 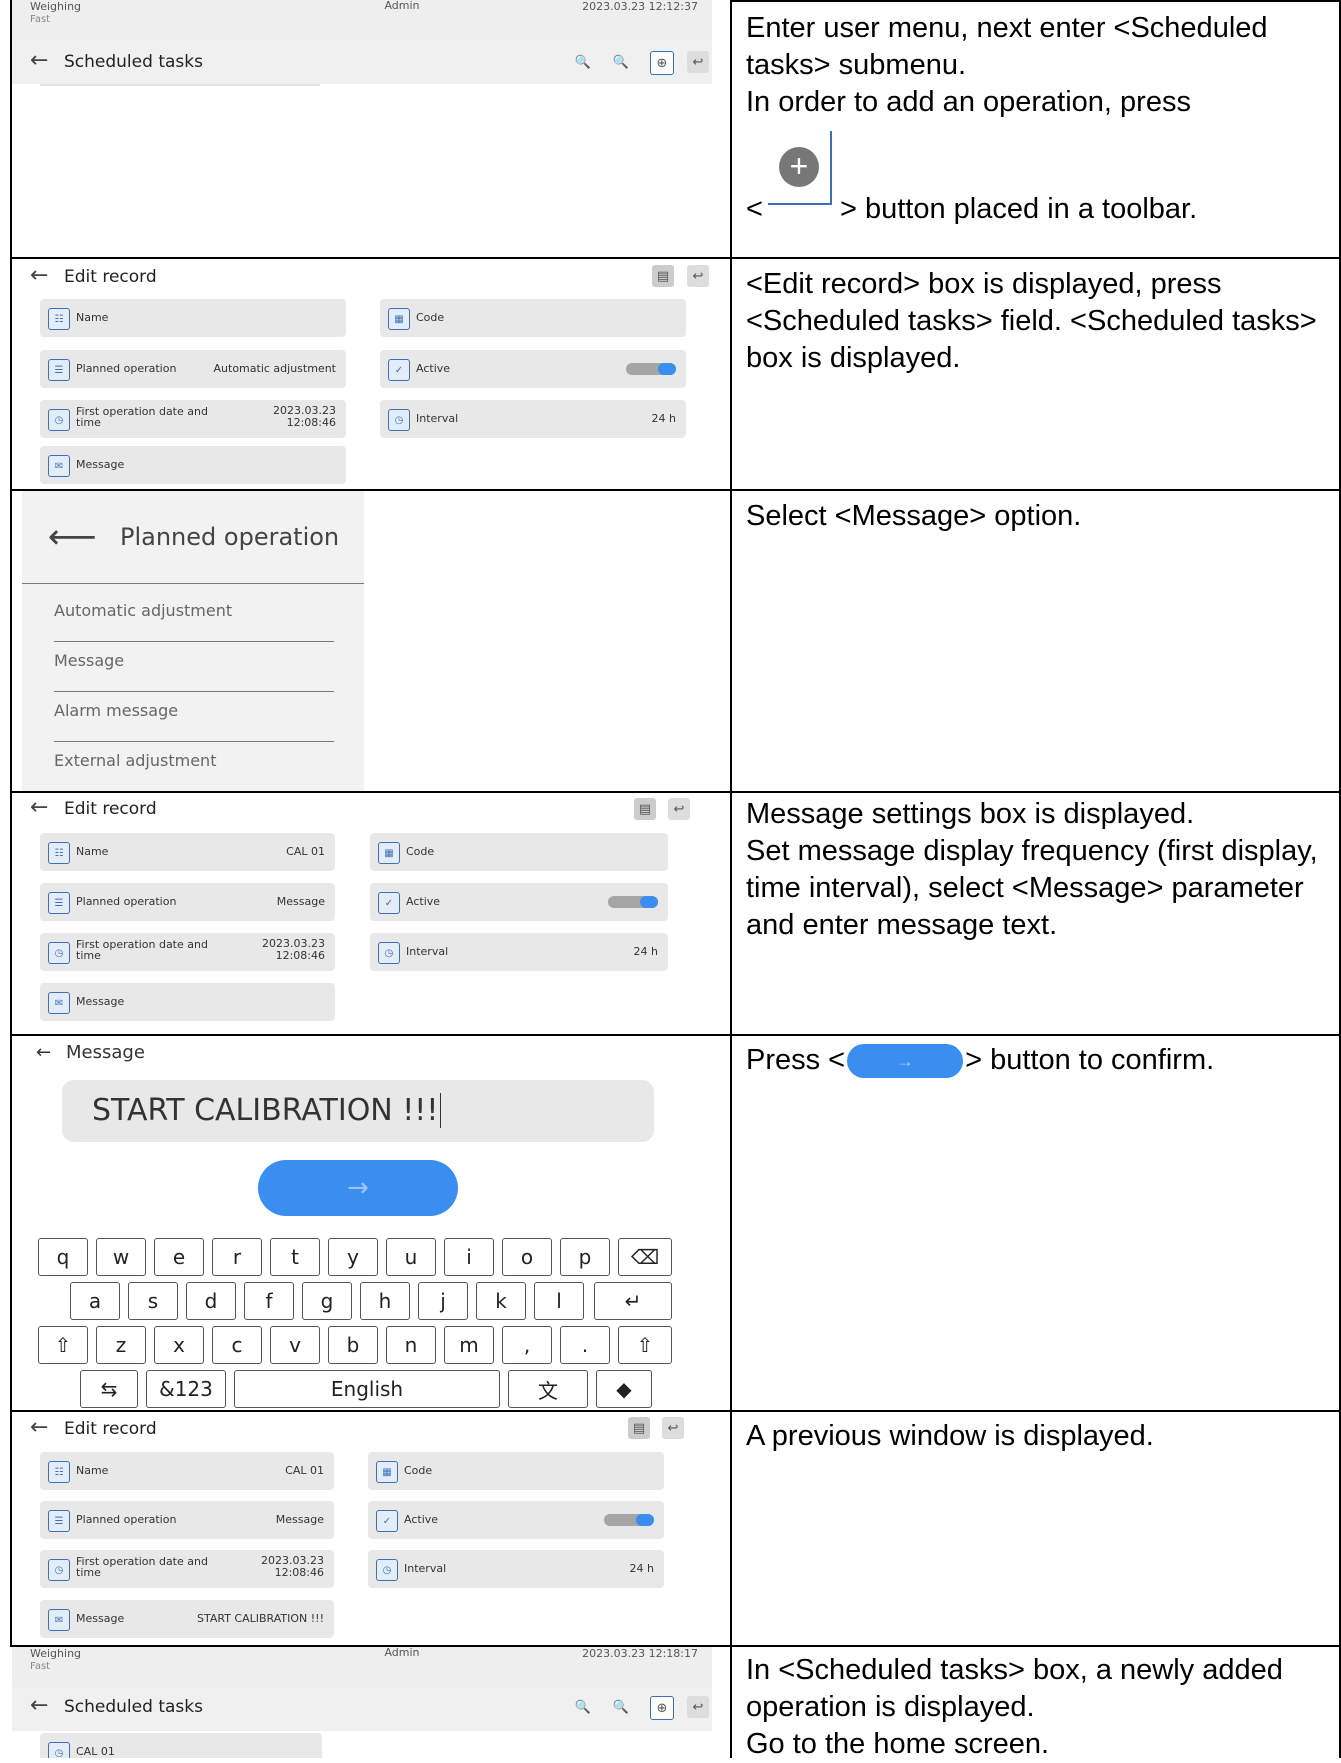 I want to click on numbers-key: &123, so click(x=186, y=1389).